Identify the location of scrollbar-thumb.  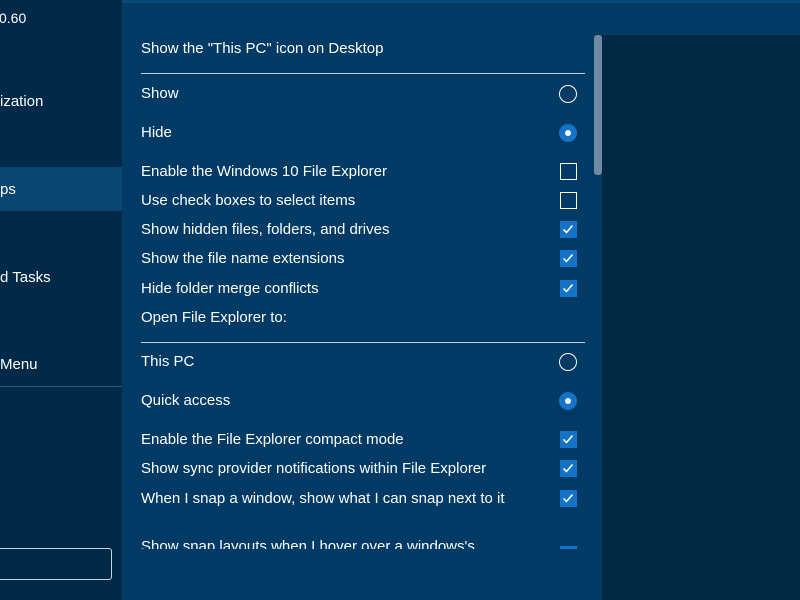
(598, 105).